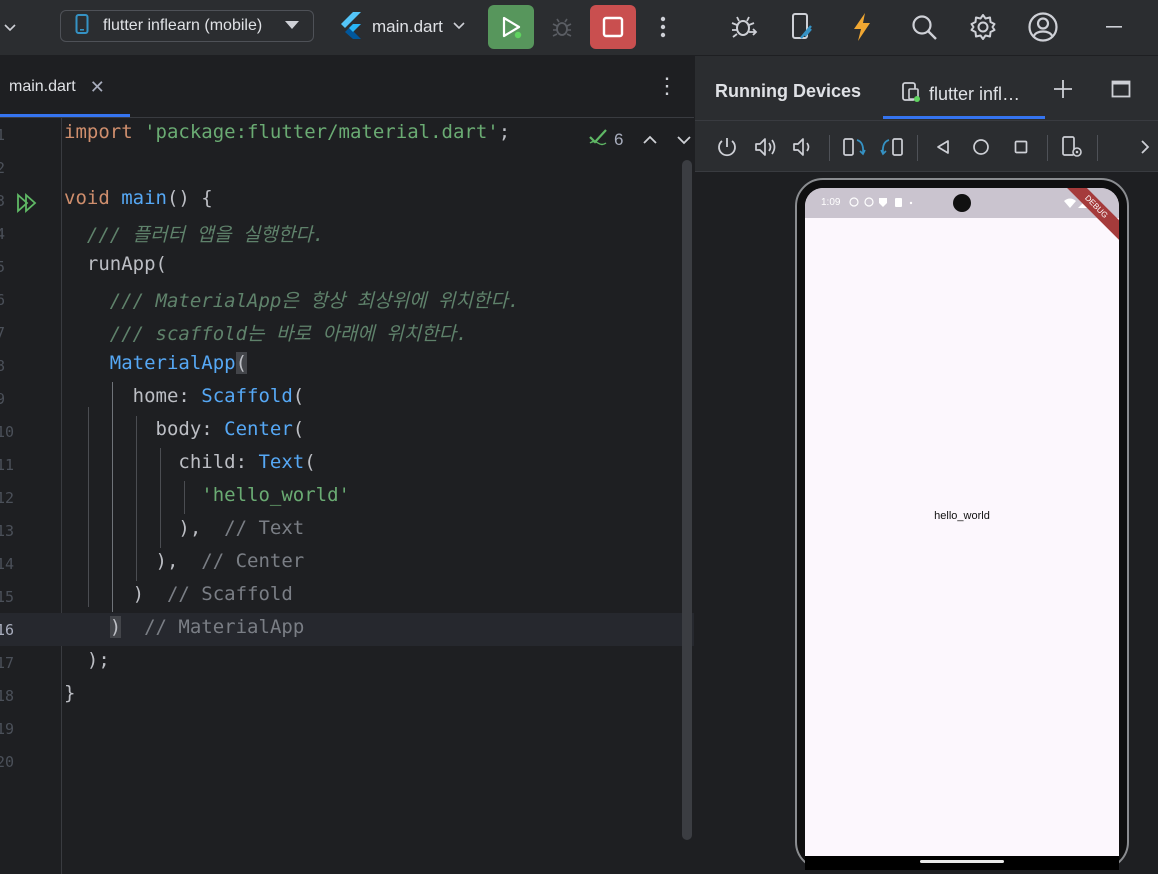 This screenshot has width=1158, height=874. I want to click on code-token: 'hello_world', so click(275, 495).